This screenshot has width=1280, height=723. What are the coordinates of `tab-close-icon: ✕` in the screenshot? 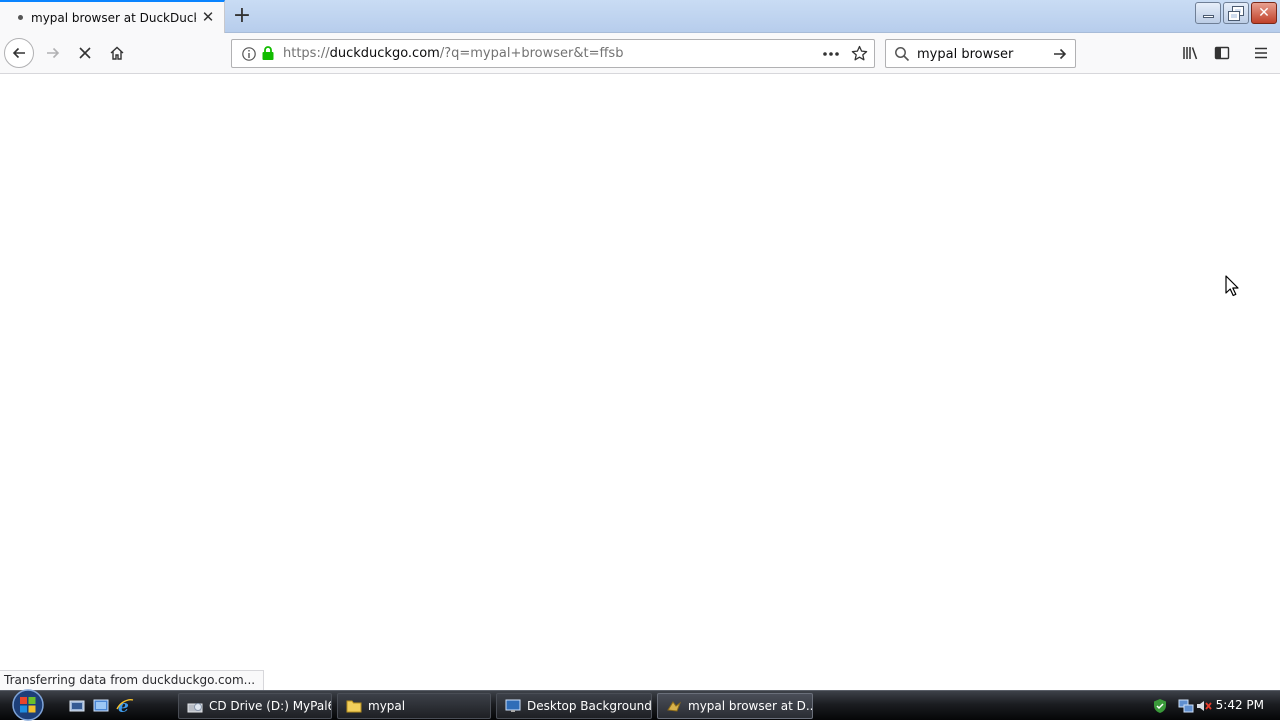 It's located at (208, 17).